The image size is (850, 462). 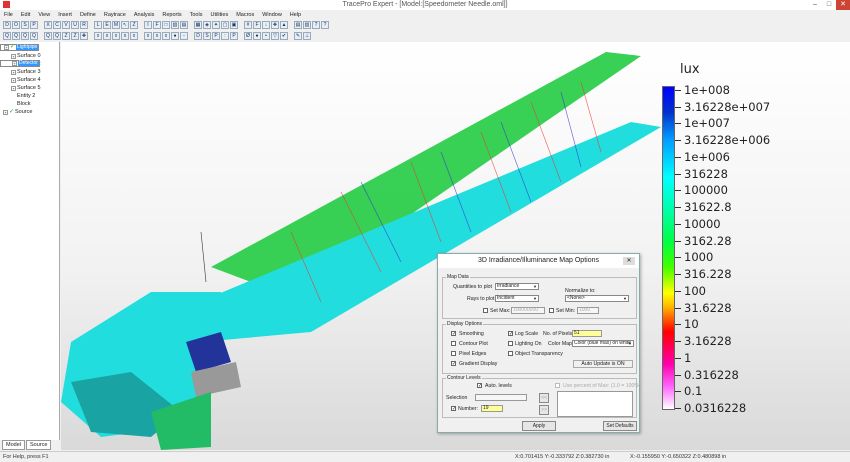 I want to click on toolbar-button-icon: ◈, so click(x=207, y=24).